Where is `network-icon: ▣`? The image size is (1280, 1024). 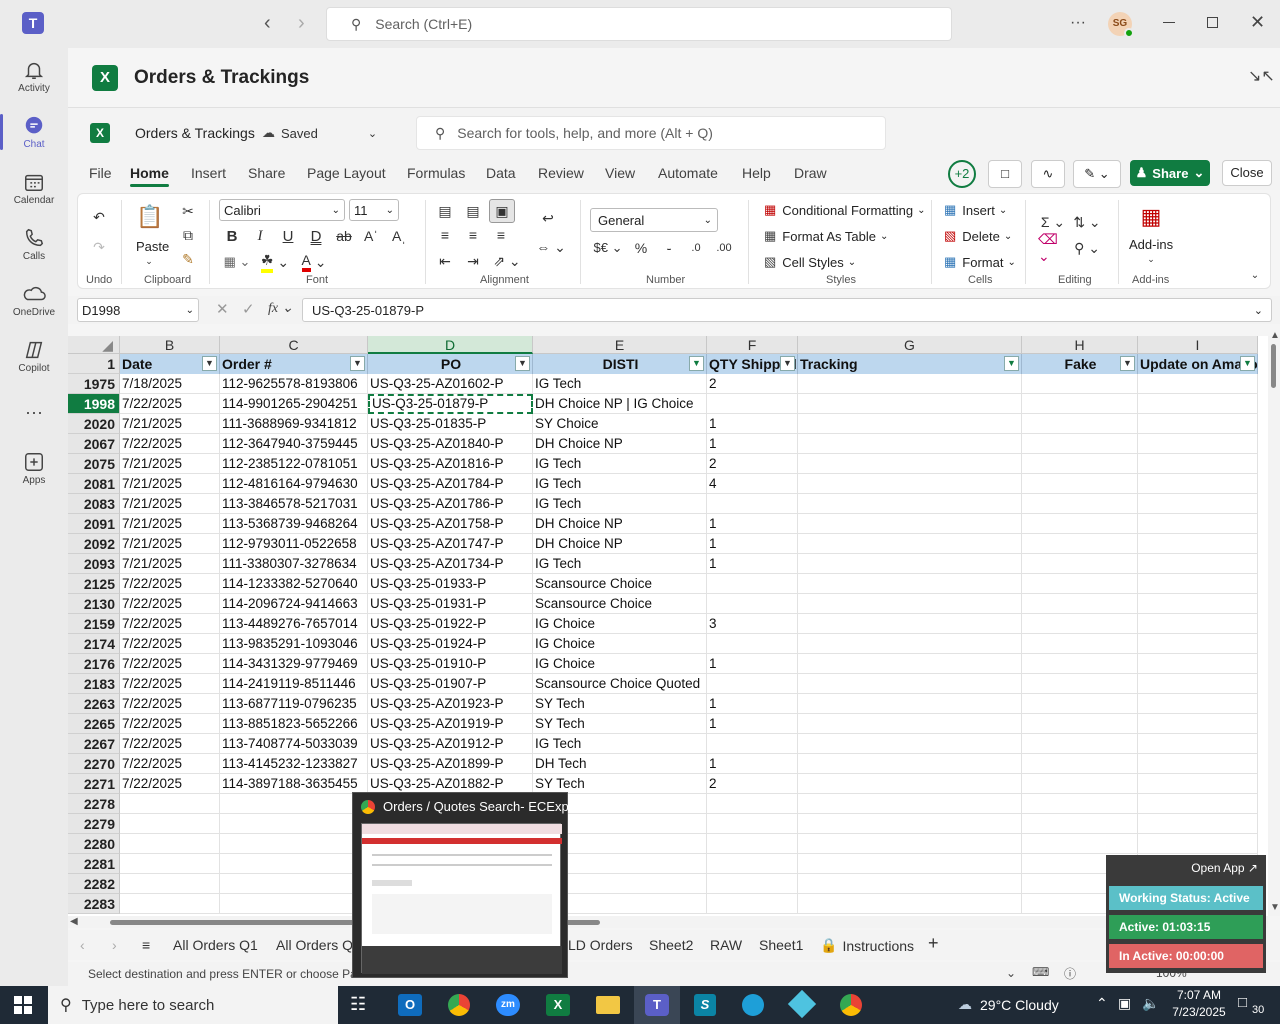 network-icon: ▣ is located at coordinates (1124, 1003).